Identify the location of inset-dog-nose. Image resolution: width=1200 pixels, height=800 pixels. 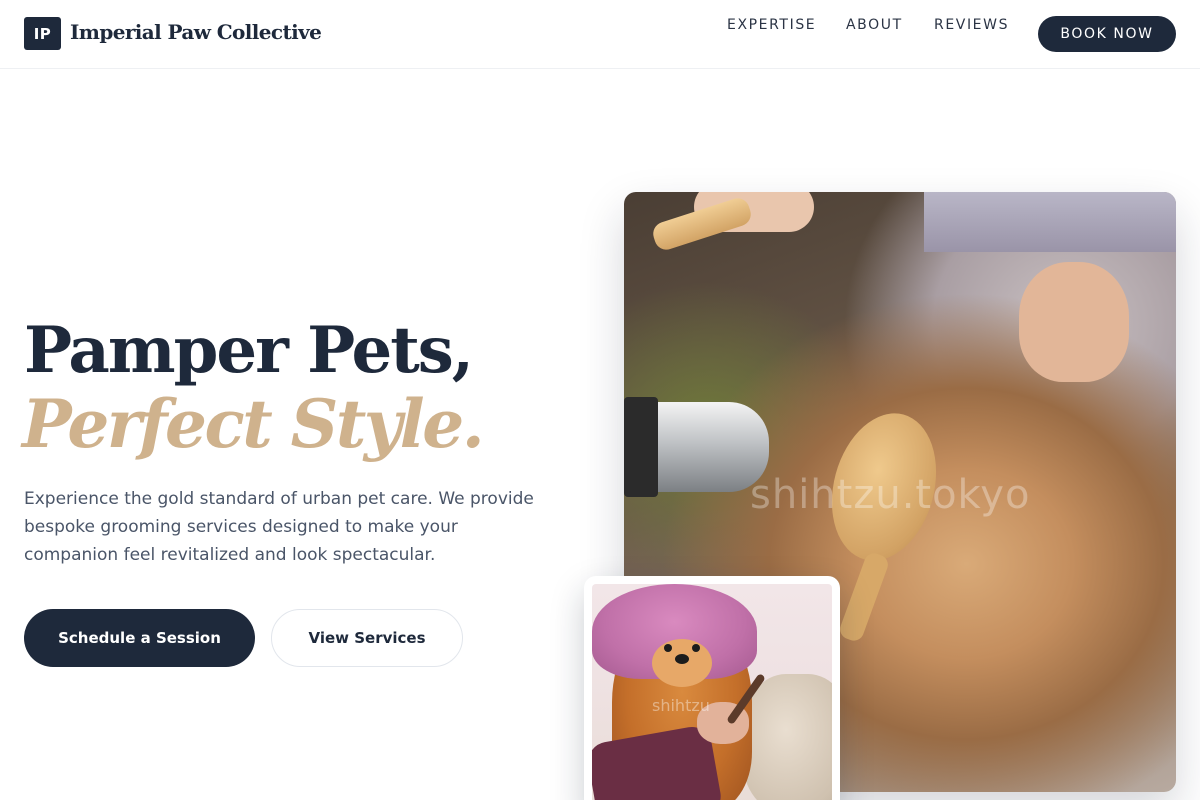
(682, 659).